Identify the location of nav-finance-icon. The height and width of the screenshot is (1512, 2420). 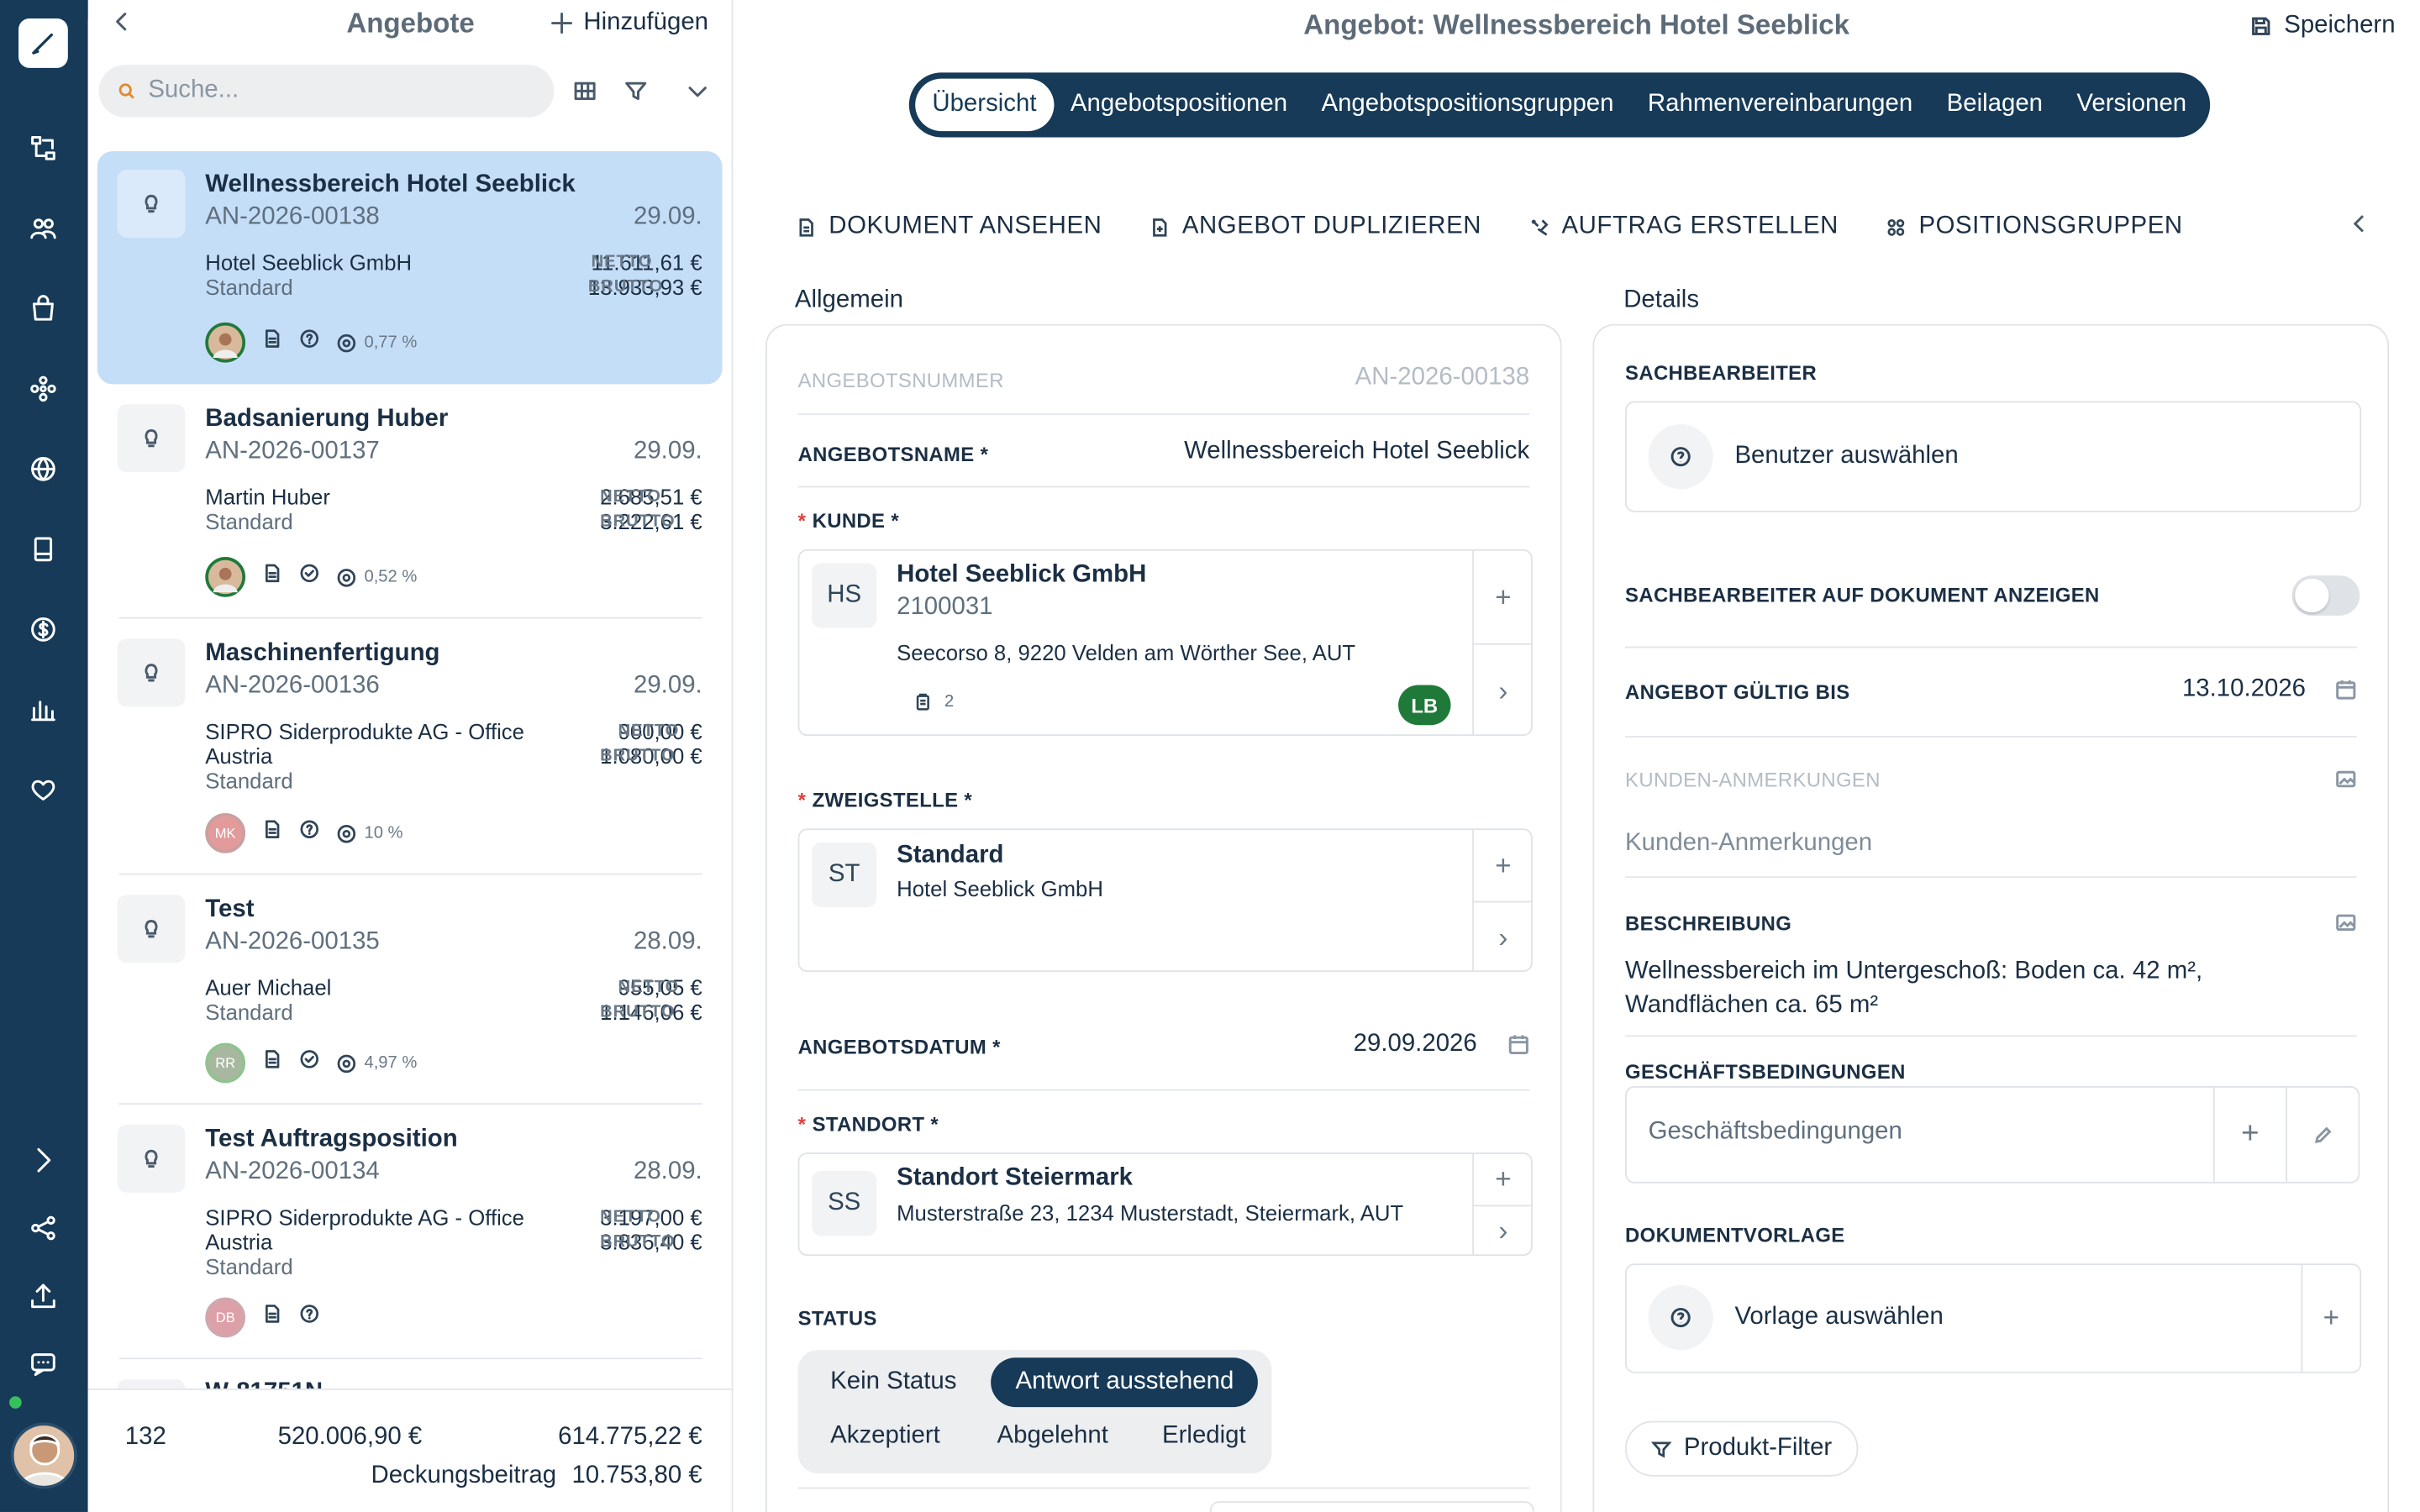
(43, 629).